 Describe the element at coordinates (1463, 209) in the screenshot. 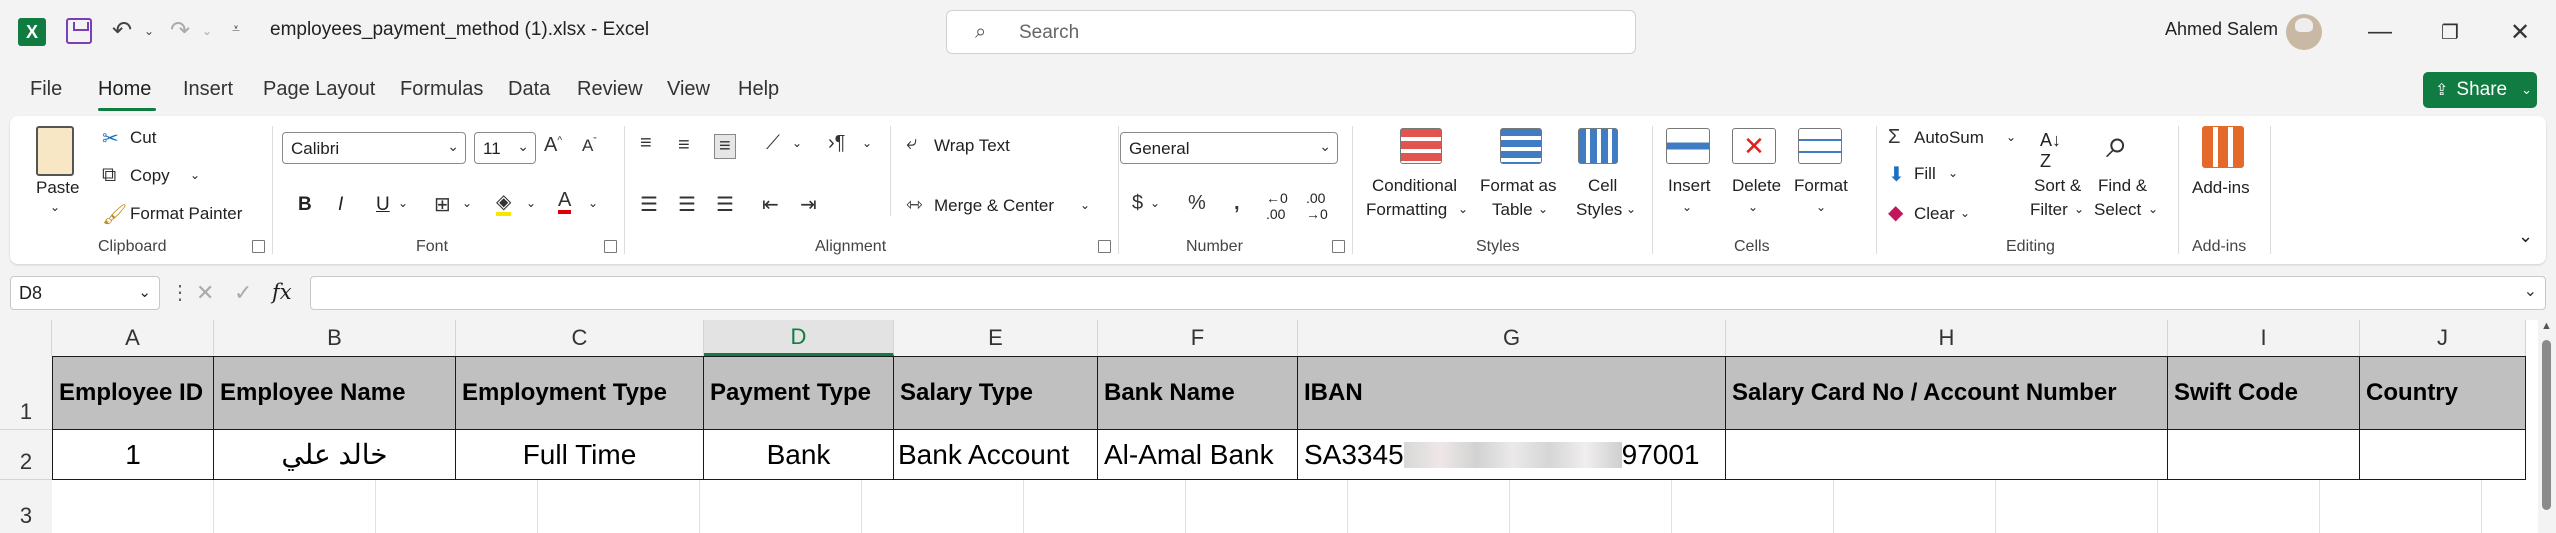

I see `conditional-dropdown-icon: ⌄` at that location.